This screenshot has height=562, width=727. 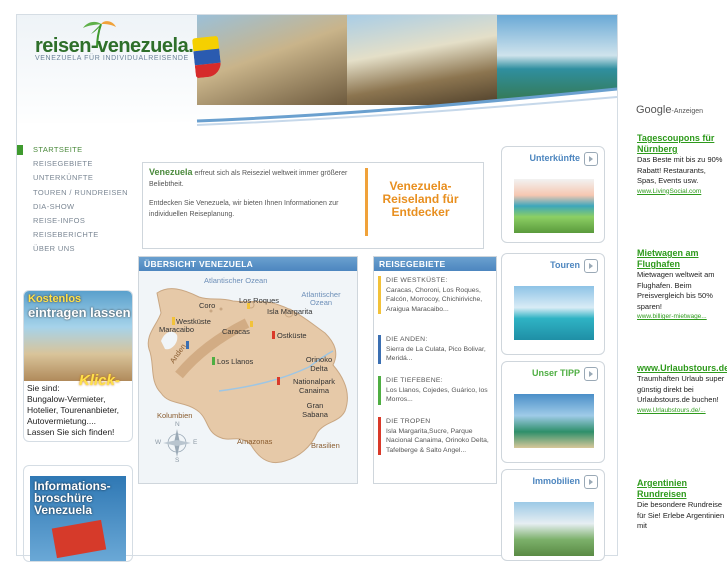 I want to click on compass-e: E, so click(x=195, y=442).